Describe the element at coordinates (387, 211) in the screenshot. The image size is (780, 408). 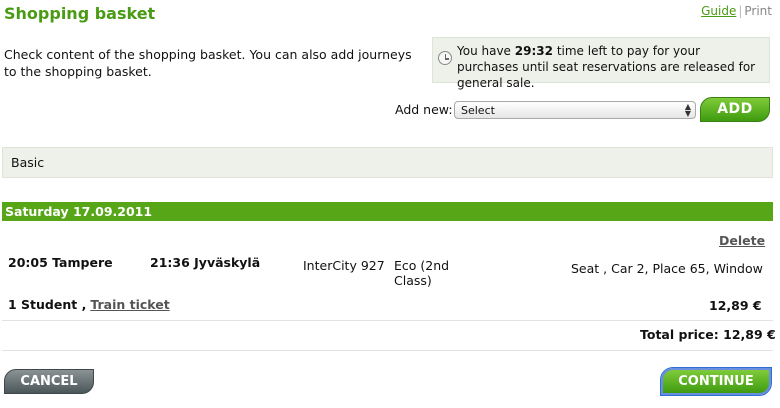
I see `journey-date-header: Saturday 17.09.2011` at that location.